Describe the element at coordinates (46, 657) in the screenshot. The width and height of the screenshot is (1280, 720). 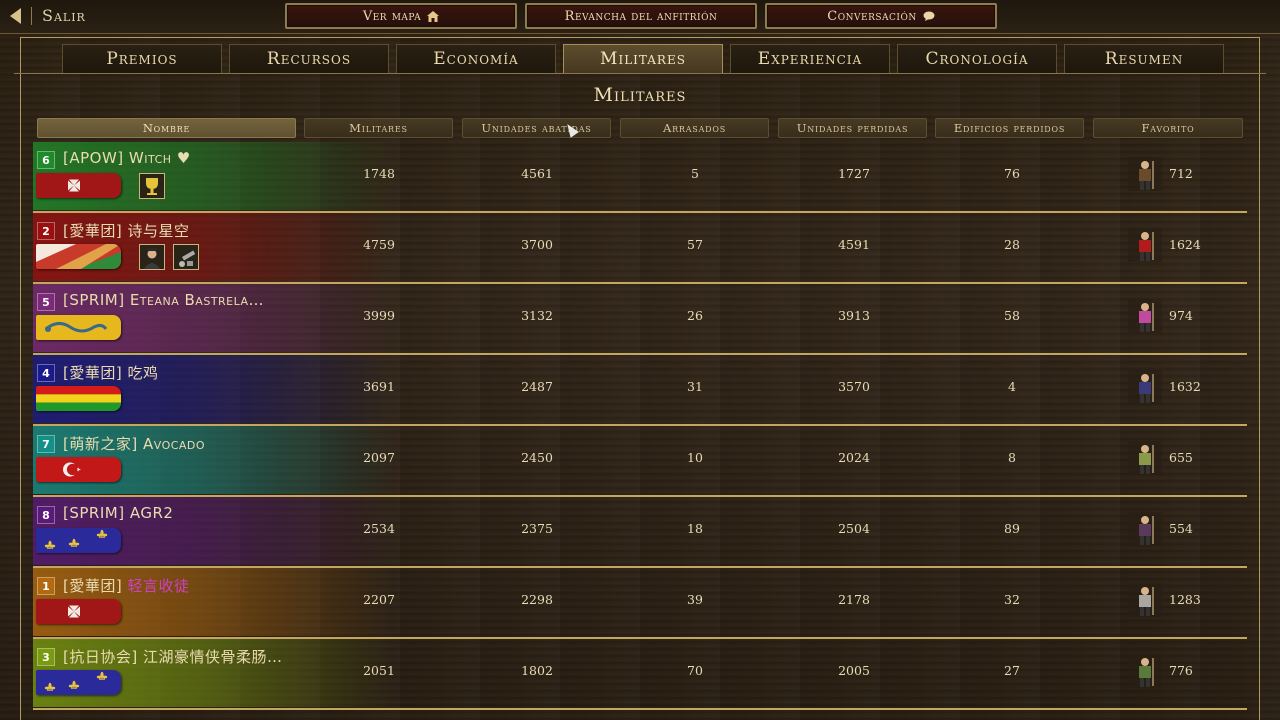
I see `team-badge: 3` at that location.